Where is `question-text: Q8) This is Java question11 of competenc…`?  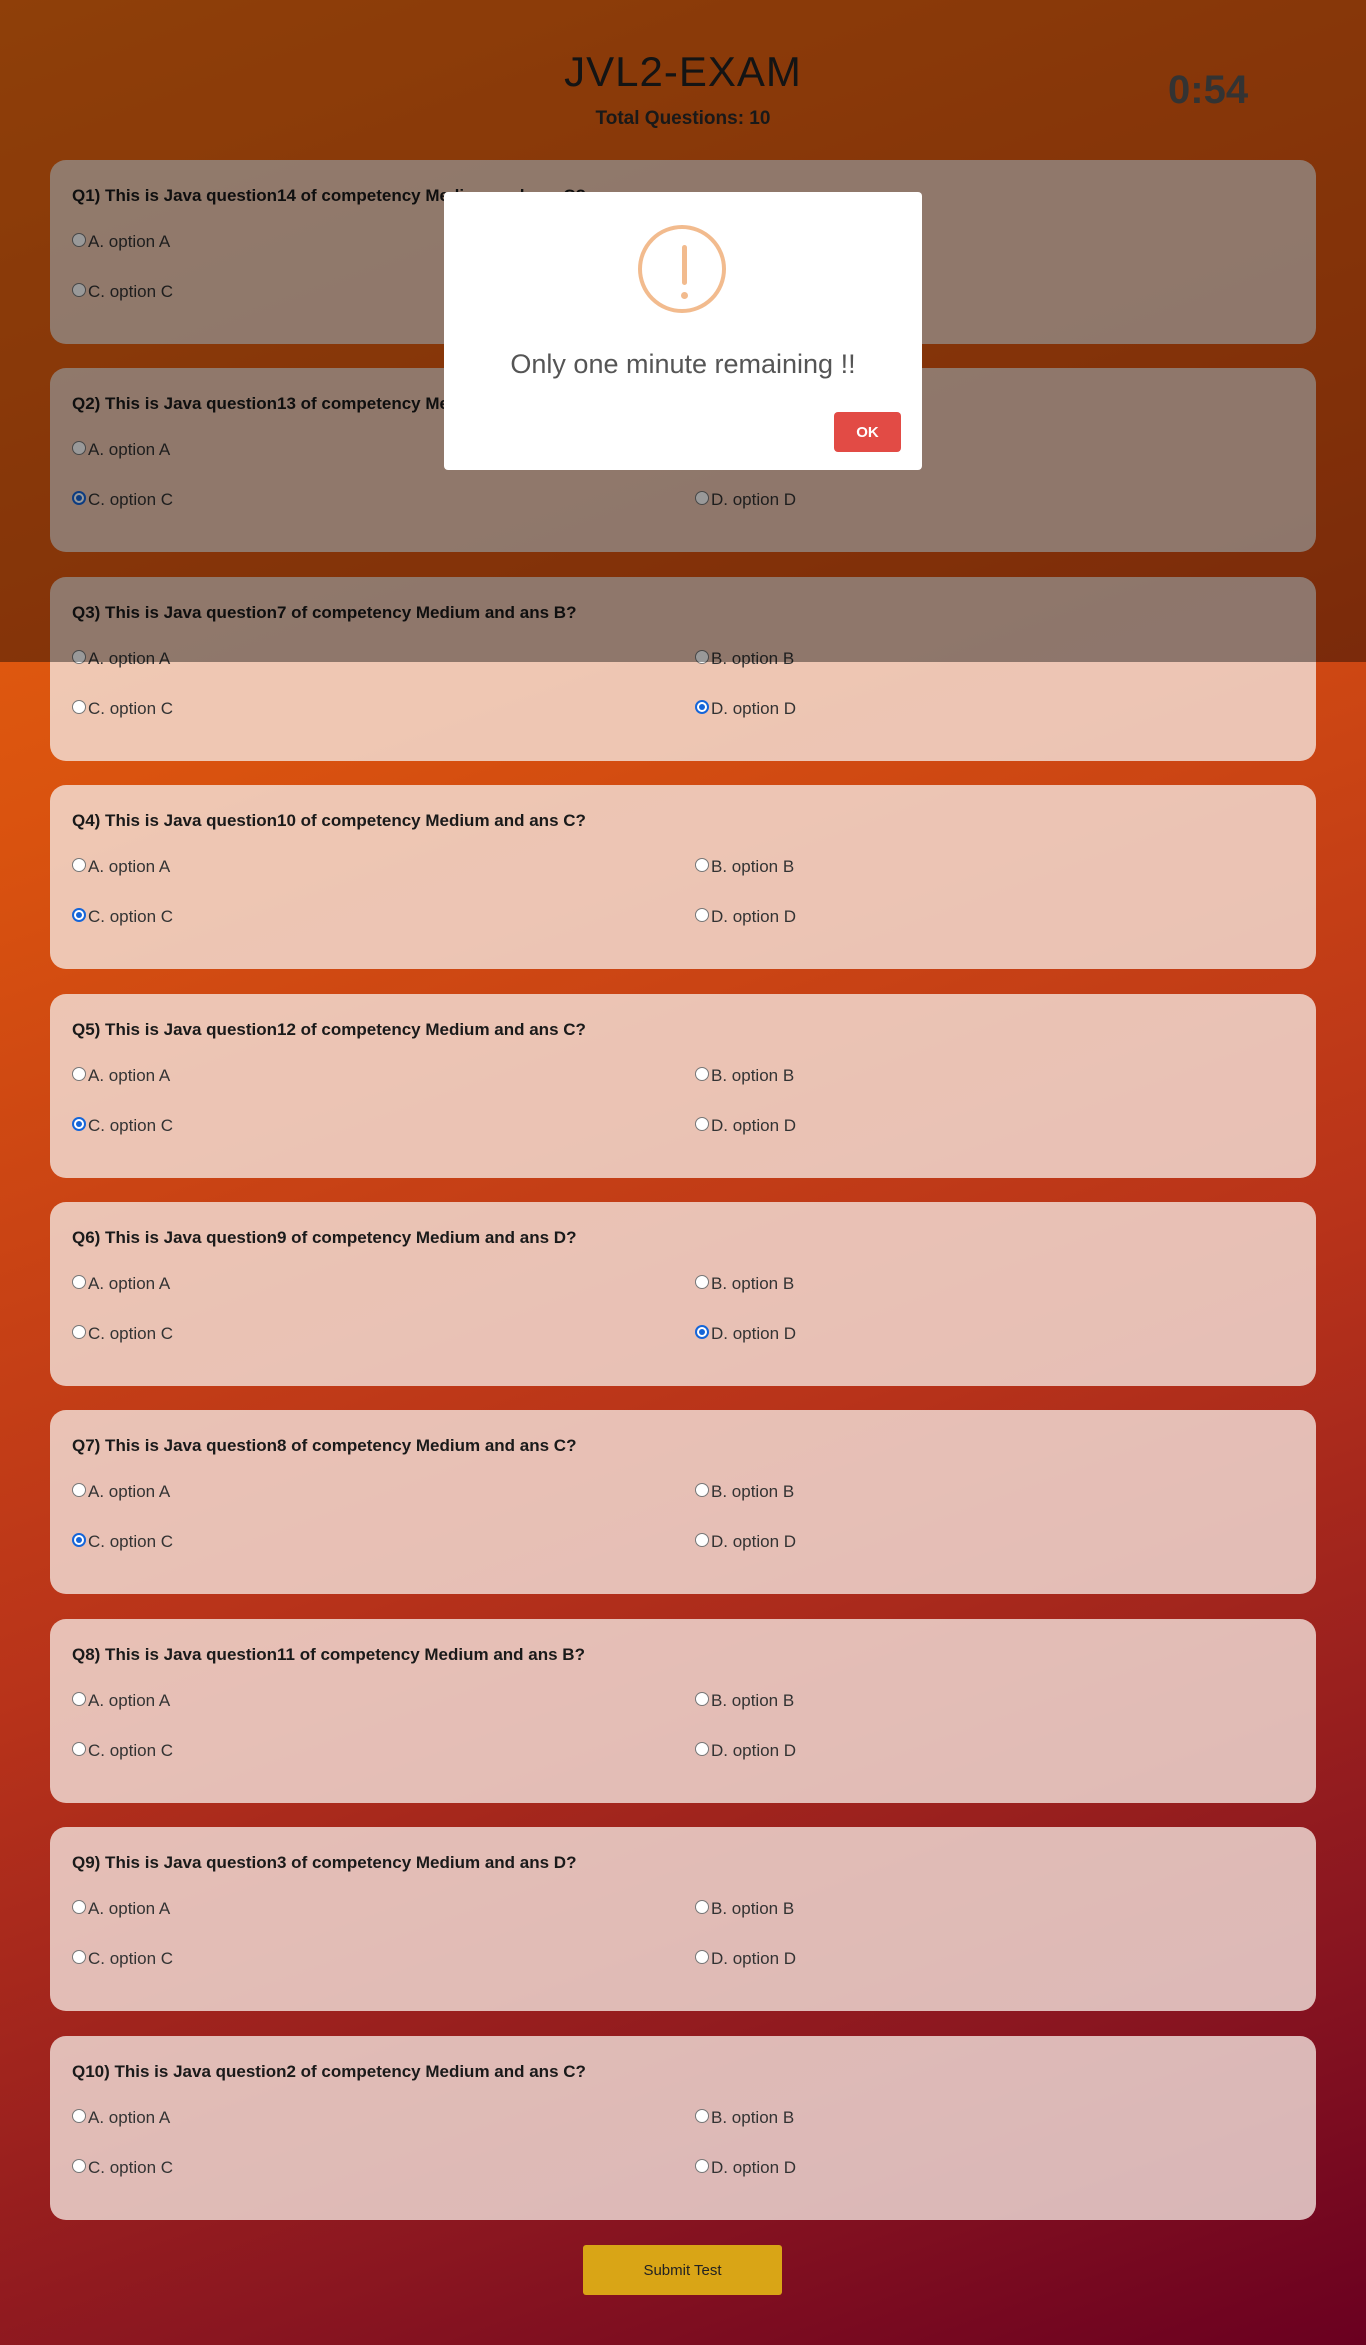 question-text: Q8) This is Java question11 of competenc… is located at coordinates (328, 1654).